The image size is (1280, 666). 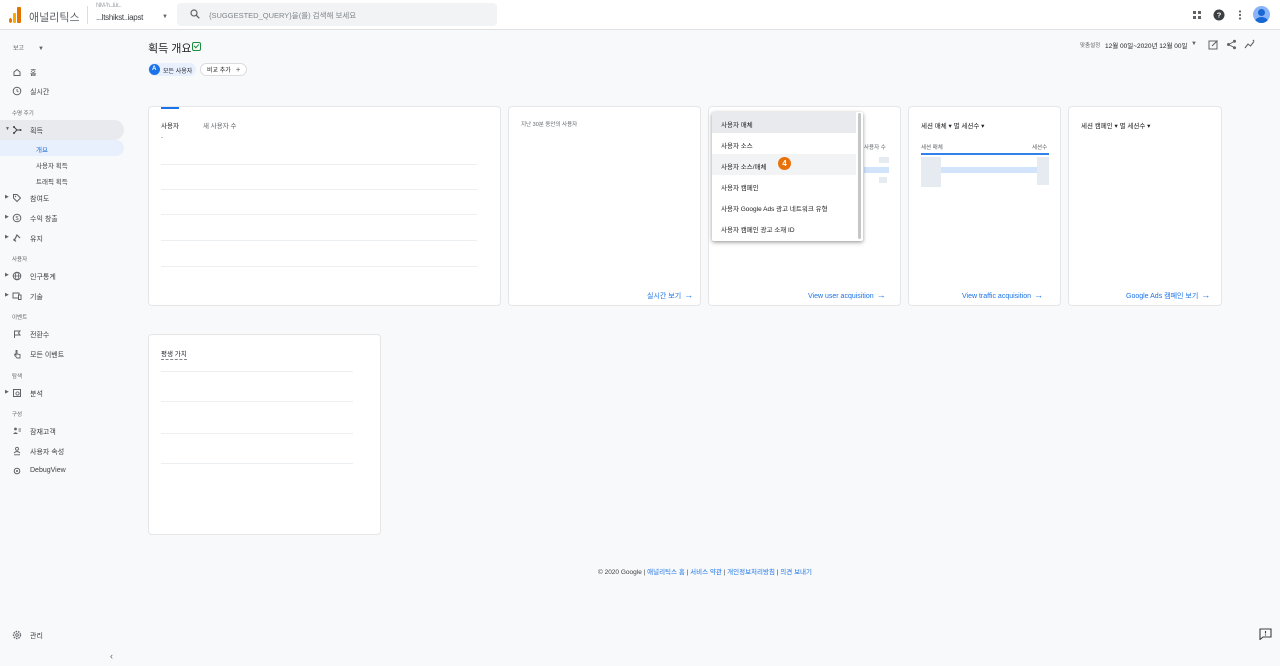 I want to click on menu-item-user-source-medium: 사용자 소스/매체 4, so click(x=784, y=164).